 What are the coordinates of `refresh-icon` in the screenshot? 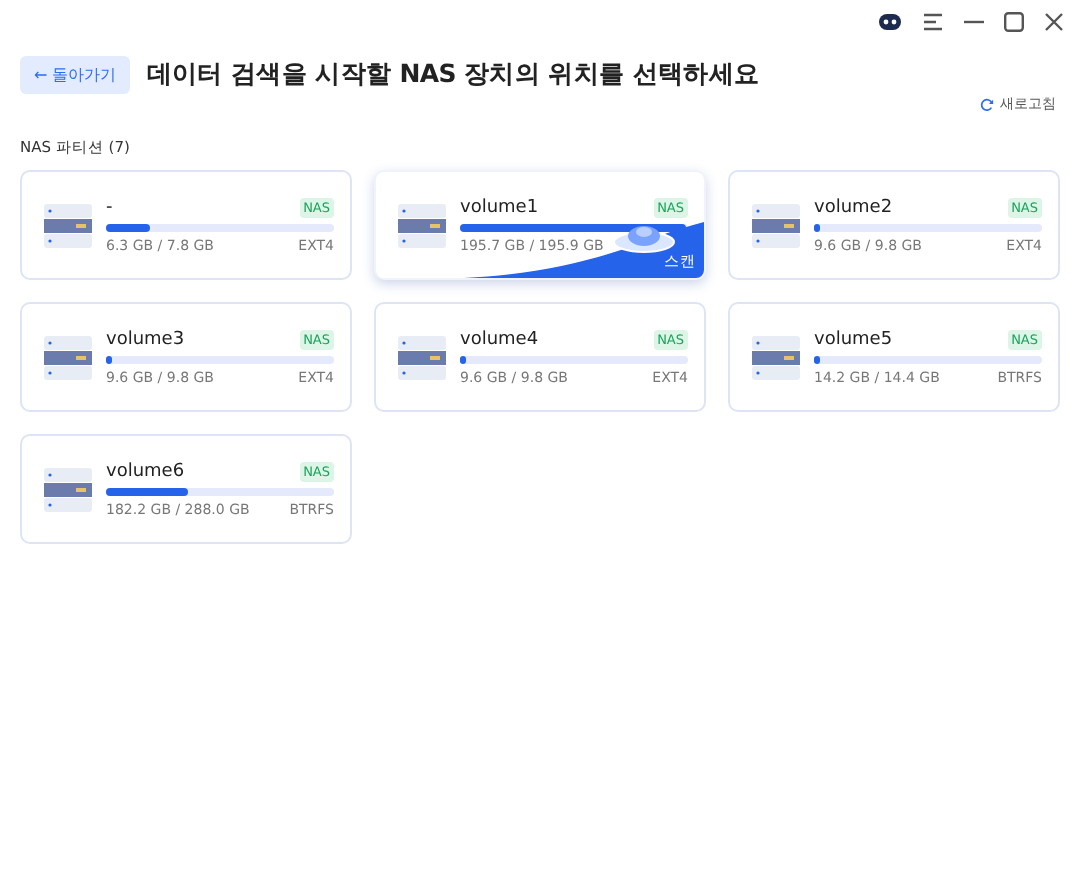 It's located at (987, 104).